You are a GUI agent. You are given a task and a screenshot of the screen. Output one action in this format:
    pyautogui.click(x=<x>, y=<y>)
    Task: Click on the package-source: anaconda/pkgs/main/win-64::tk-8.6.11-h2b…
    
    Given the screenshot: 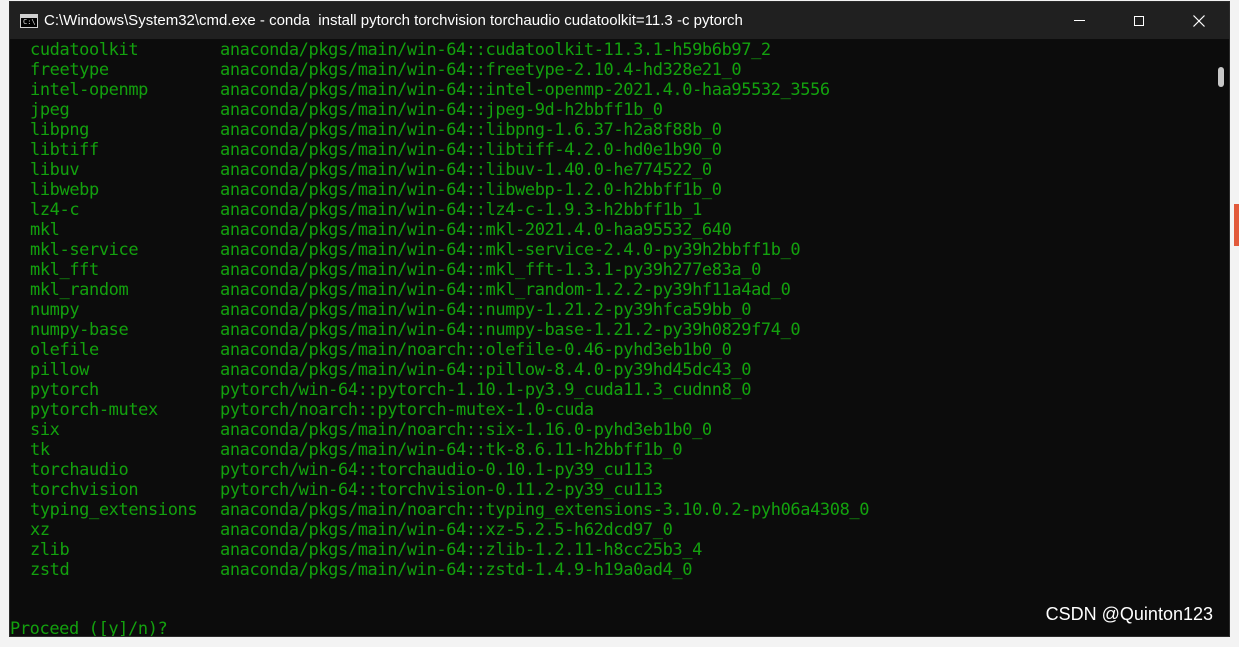 What is the action you would take?
    pyautogui.click(x=451, y=450)
    